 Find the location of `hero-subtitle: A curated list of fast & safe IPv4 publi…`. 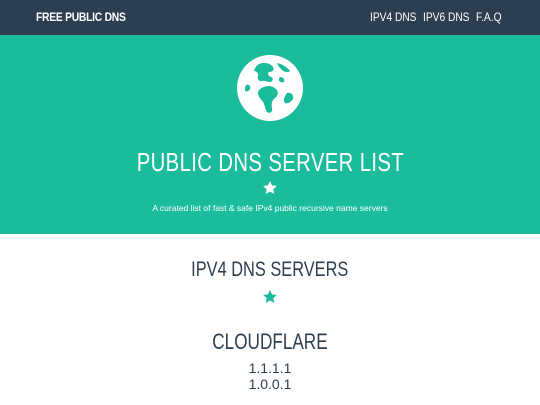

hero-subtitle: A curated list of fast & safe IPv4 publi… is located at coordinates (270, 208).